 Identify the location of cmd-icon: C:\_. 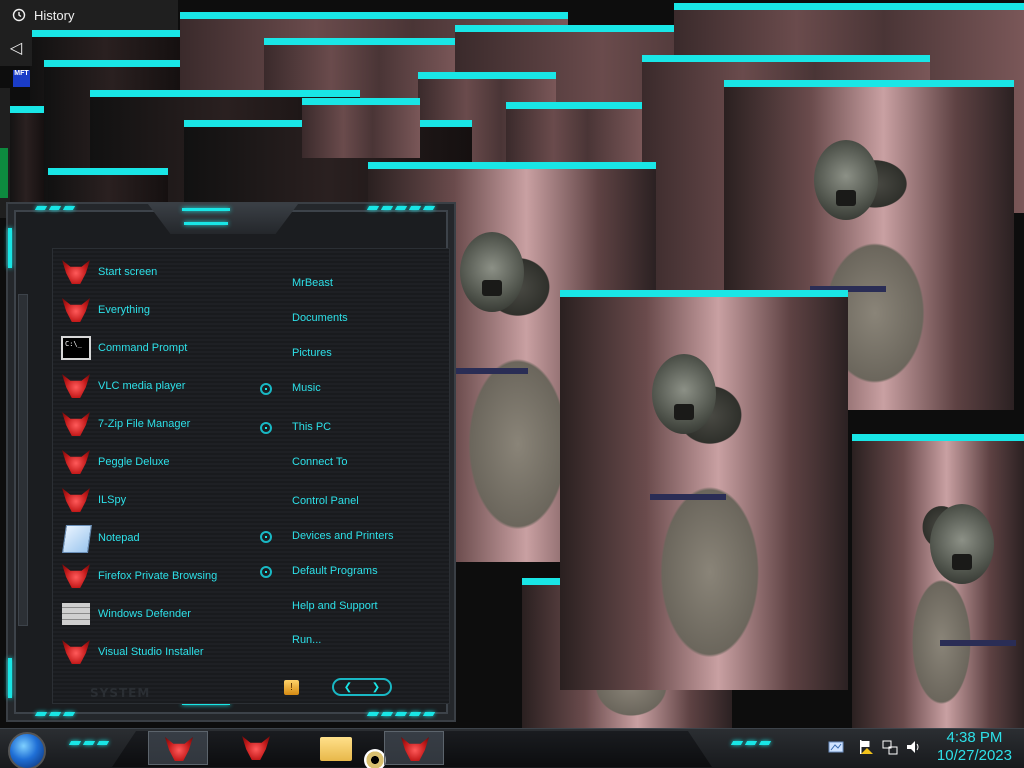
(76, 348).